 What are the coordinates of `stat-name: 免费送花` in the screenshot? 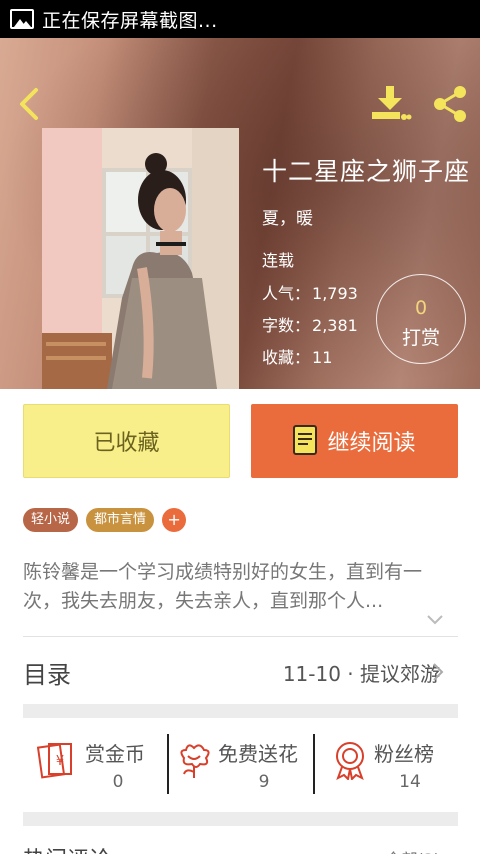 It's located at (258, 754).